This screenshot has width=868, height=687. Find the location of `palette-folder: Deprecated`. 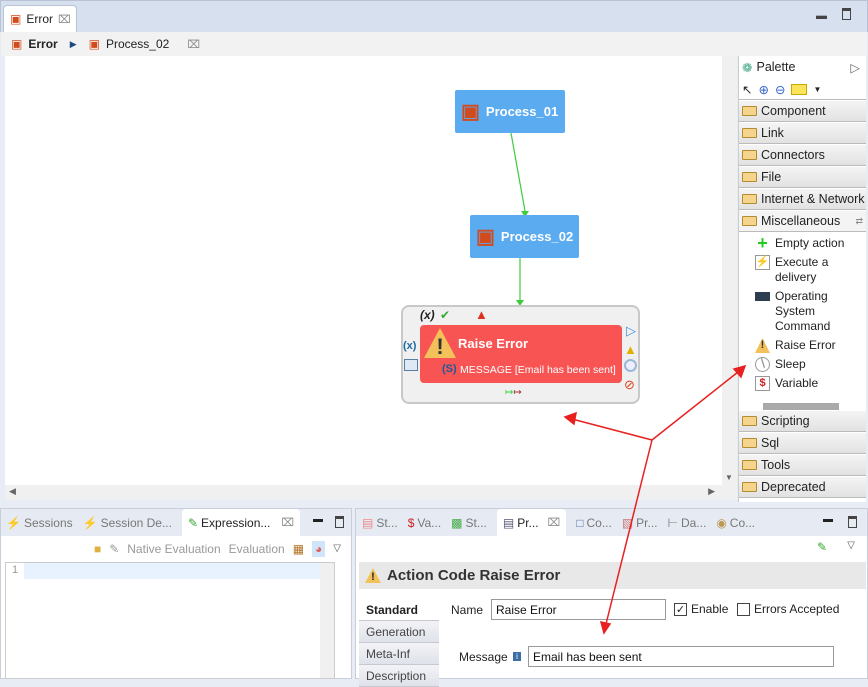

palette-folder: Deprecated is located at coordinates (802, 487).